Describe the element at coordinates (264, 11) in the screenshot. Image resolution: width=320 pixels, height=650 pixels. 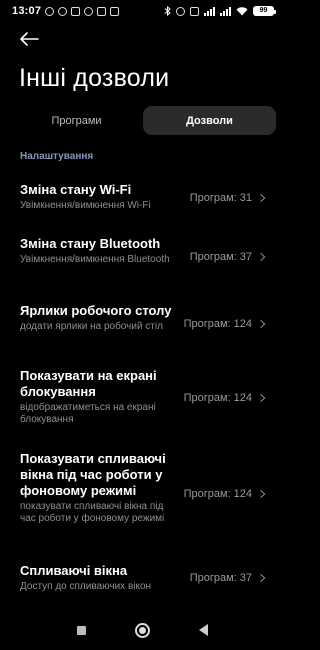
I see `battery-icon: 99` at that location.